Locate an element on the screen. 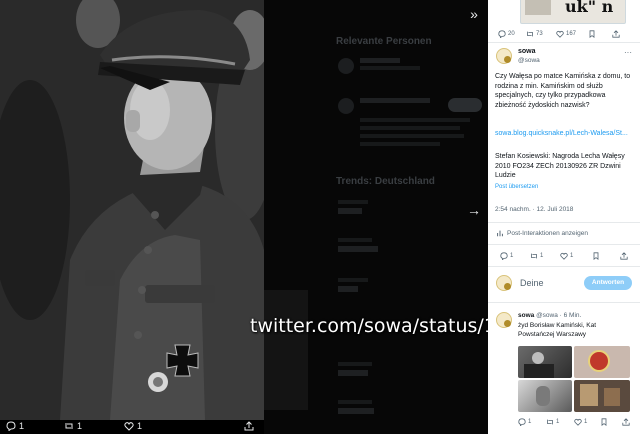 The image size is (640, 434). top-retweet-stat: 73 is located at coordinates (534, 34).